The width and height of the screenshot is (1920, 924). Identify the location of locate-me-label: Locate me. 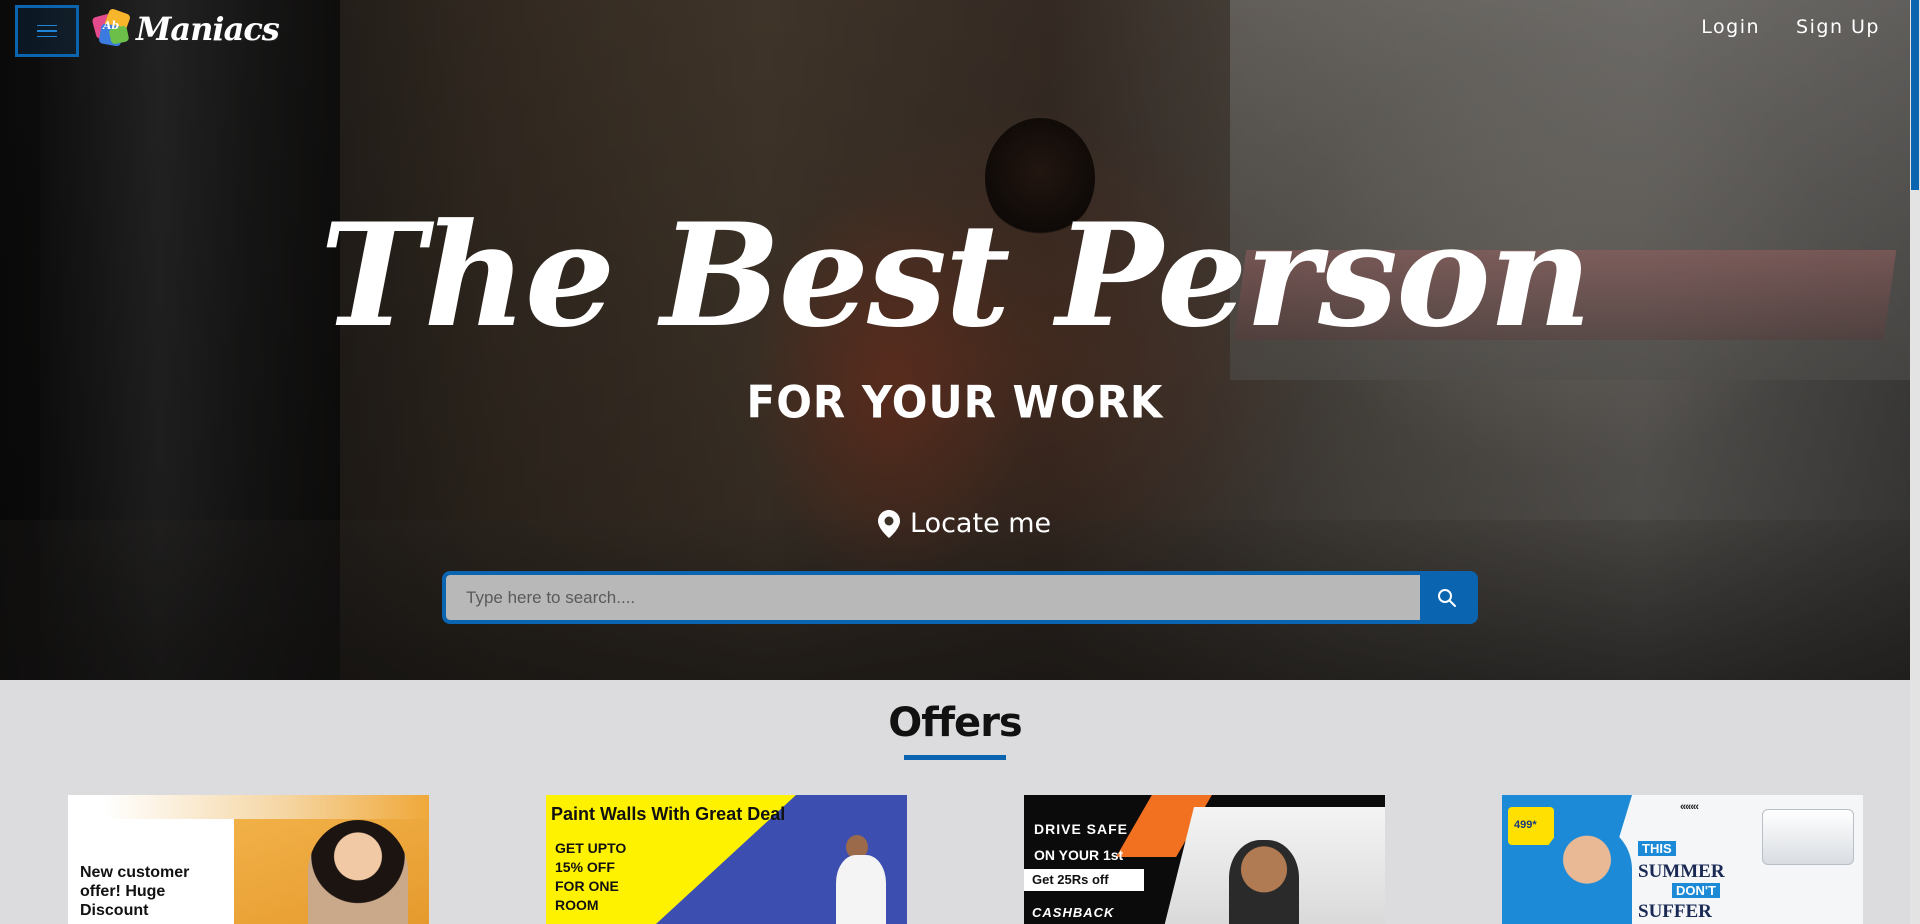
(981, 523).